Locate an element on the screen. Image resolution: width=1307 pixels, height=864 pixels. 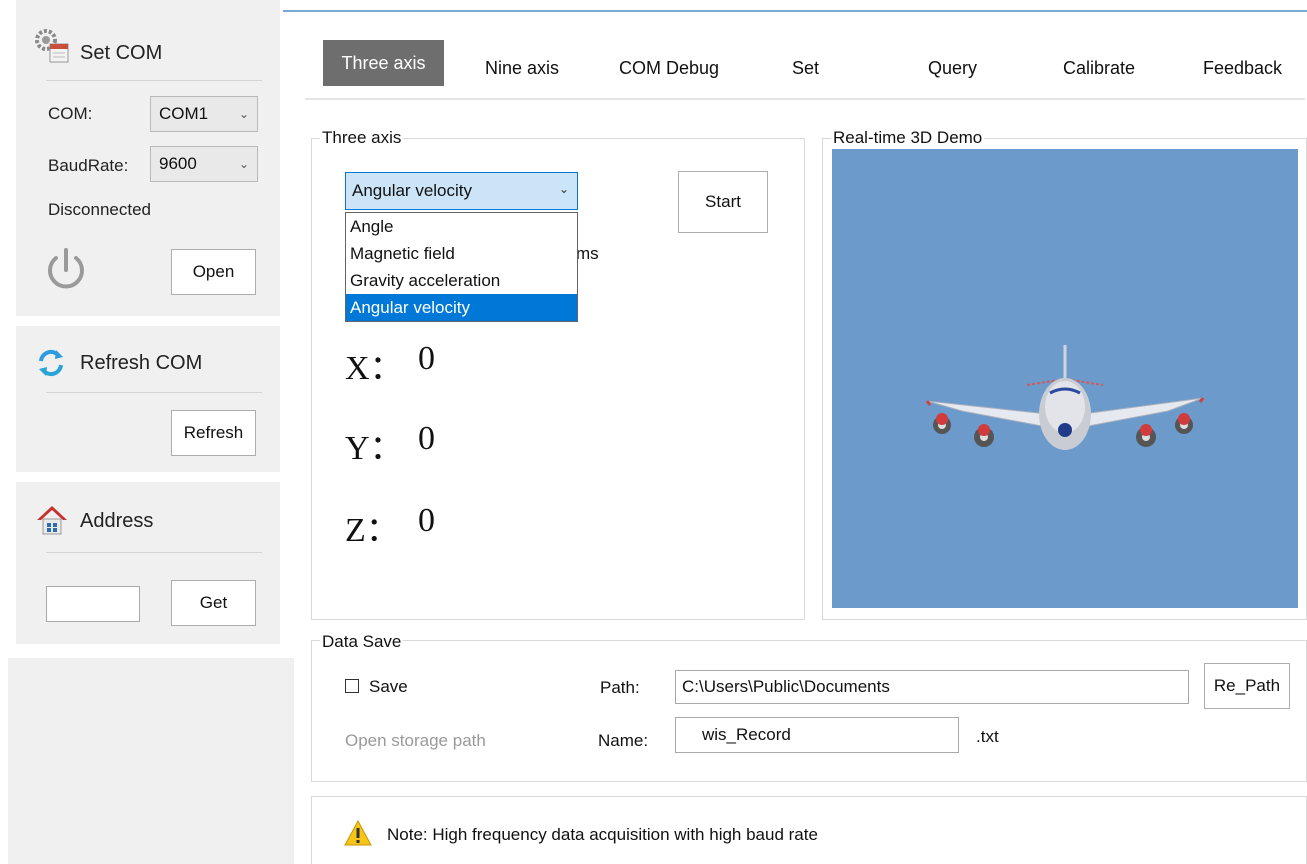
save-checkbox-label: Save is located at coordinates (388, 687).